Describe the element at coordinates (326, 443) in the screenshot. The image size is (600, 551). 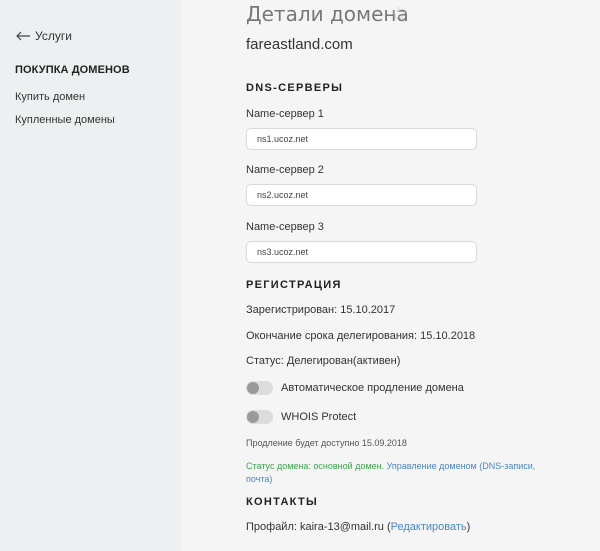
I see `renewal-note: Продление будет доступно 15.09.2018` at that location.